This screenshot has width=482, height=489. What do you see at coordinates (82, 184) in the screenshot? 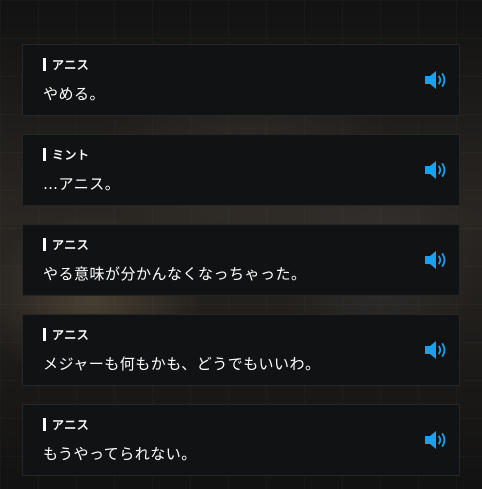
I see `dialogue-text: …アニス。` at bounding box center [82, 184].